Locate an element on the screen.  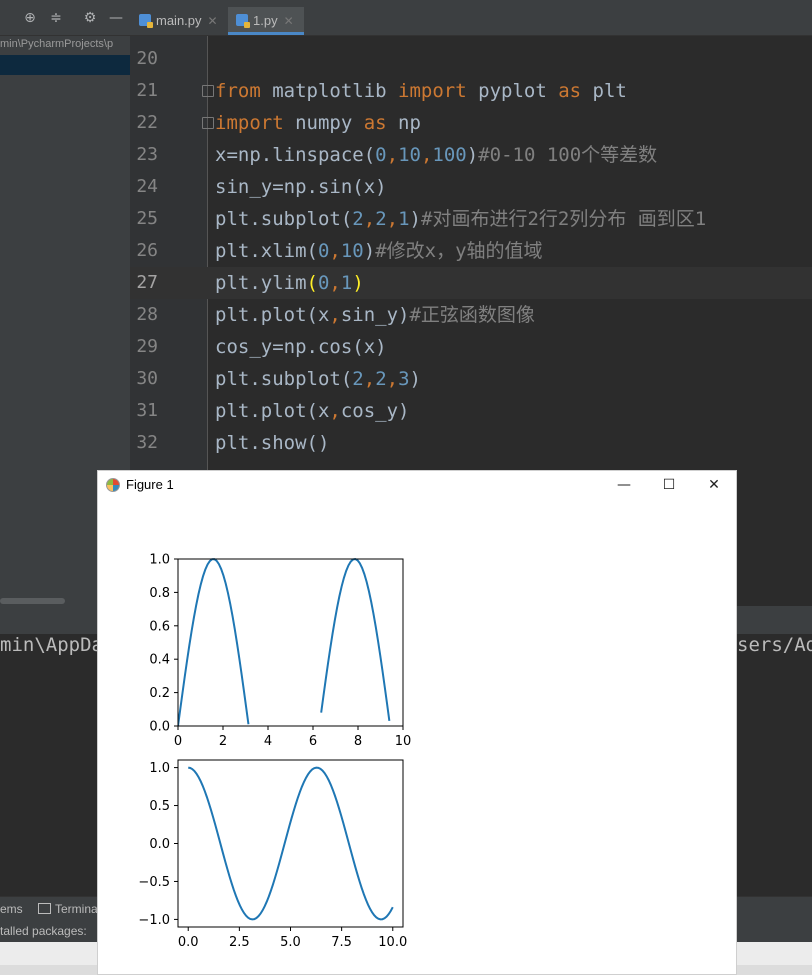
code-line: 23 x=np.linspace(0,10,100)#0-10 100个等差数 is located at coordinates (471, 155).